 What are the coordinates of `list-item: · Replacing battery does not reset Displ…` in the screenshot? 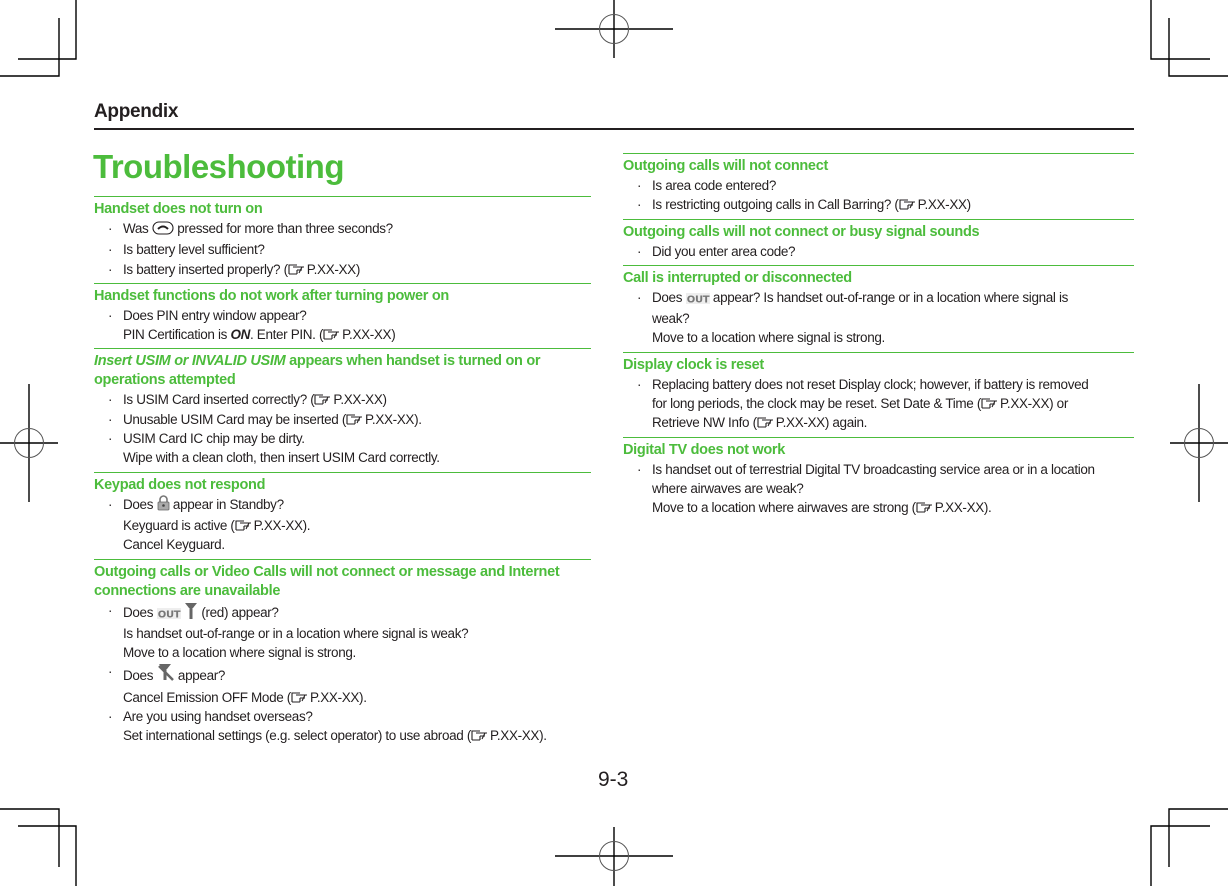 It's located at (863, 403).